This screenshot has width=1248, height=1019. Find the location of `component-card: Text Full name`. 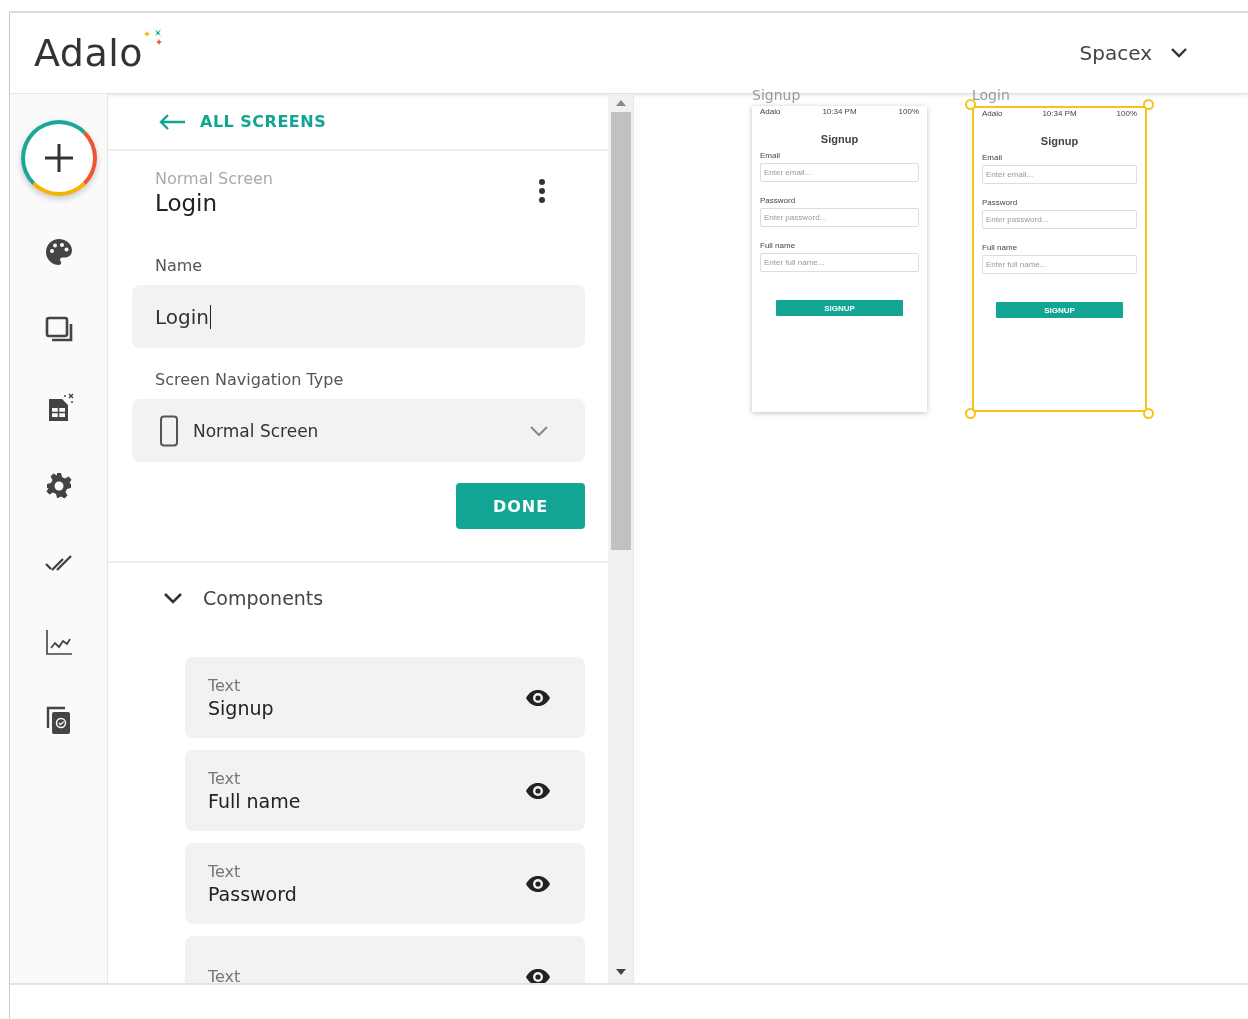

component-card: Text Full name is located at coordinates (385, 790).